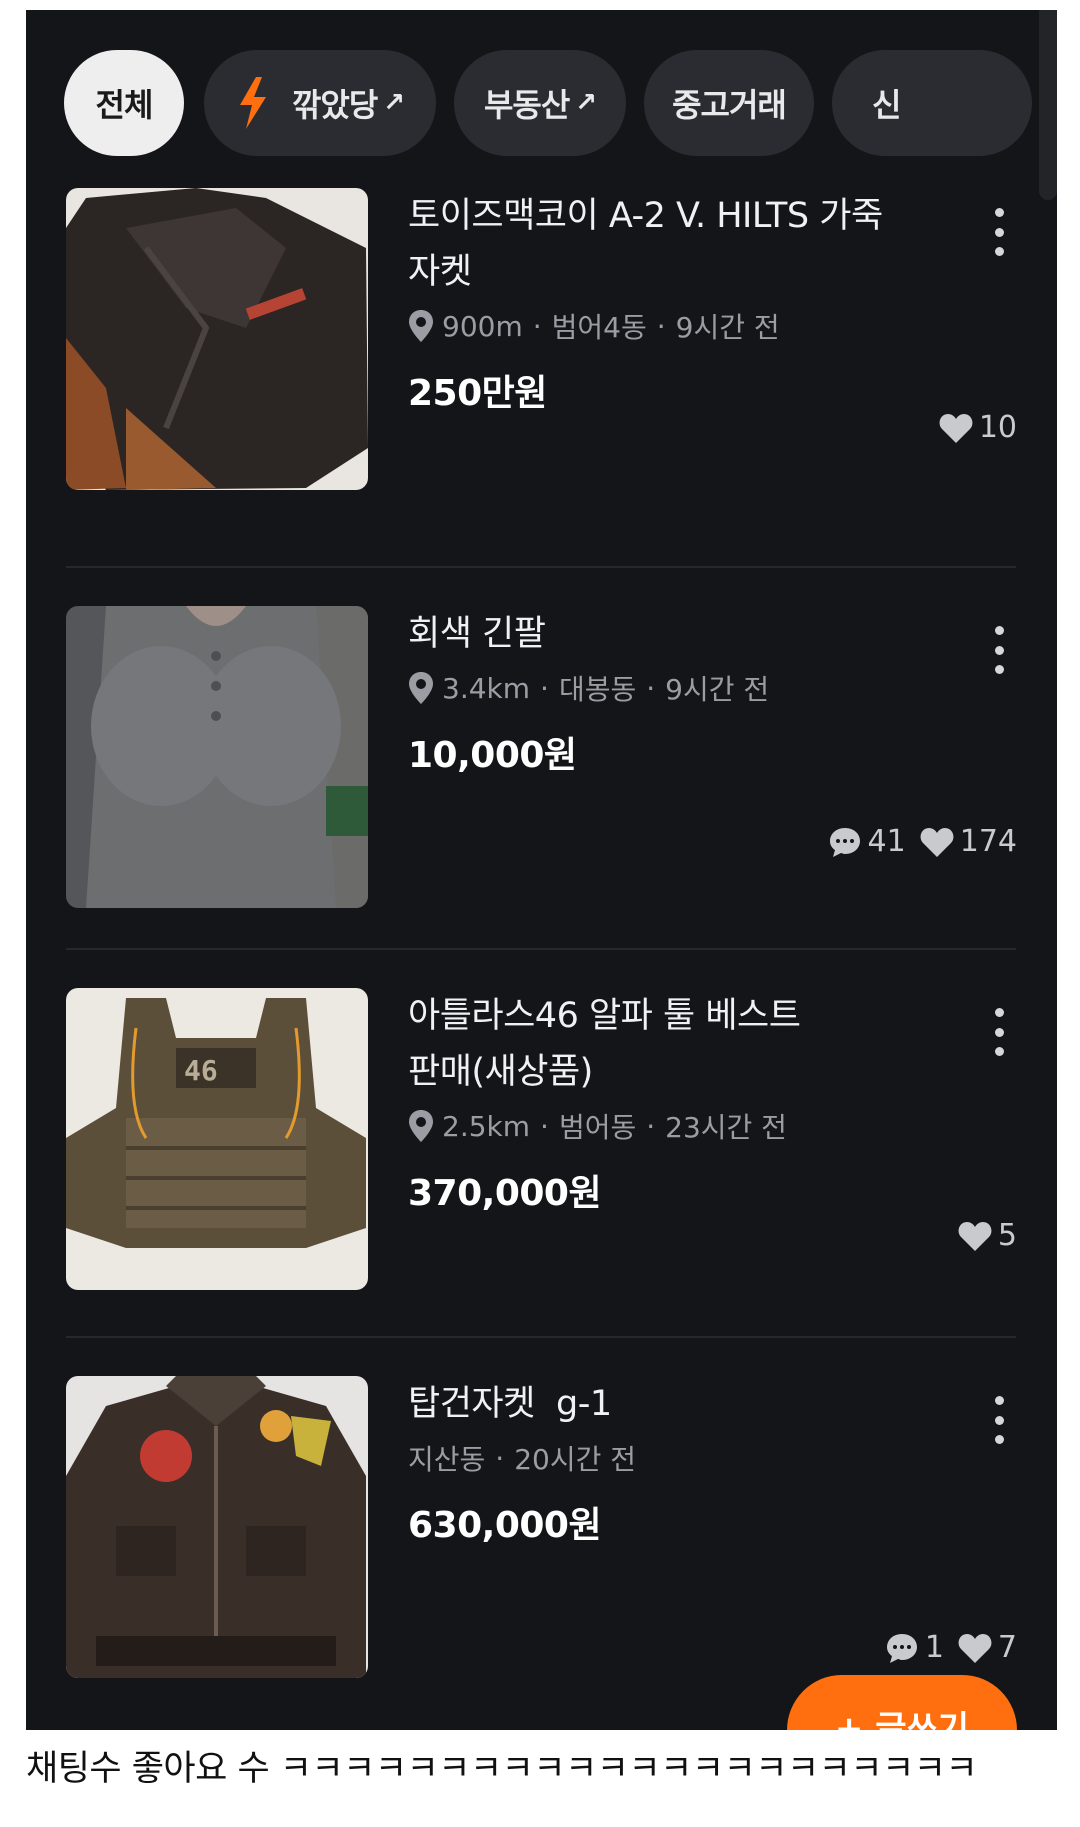 Image resolution: width=1080 pixels, height=1827 pixels. Describe the element at coordinates (597, 689) in the screenshot. I see `listing-location: 대봉동` at that location.